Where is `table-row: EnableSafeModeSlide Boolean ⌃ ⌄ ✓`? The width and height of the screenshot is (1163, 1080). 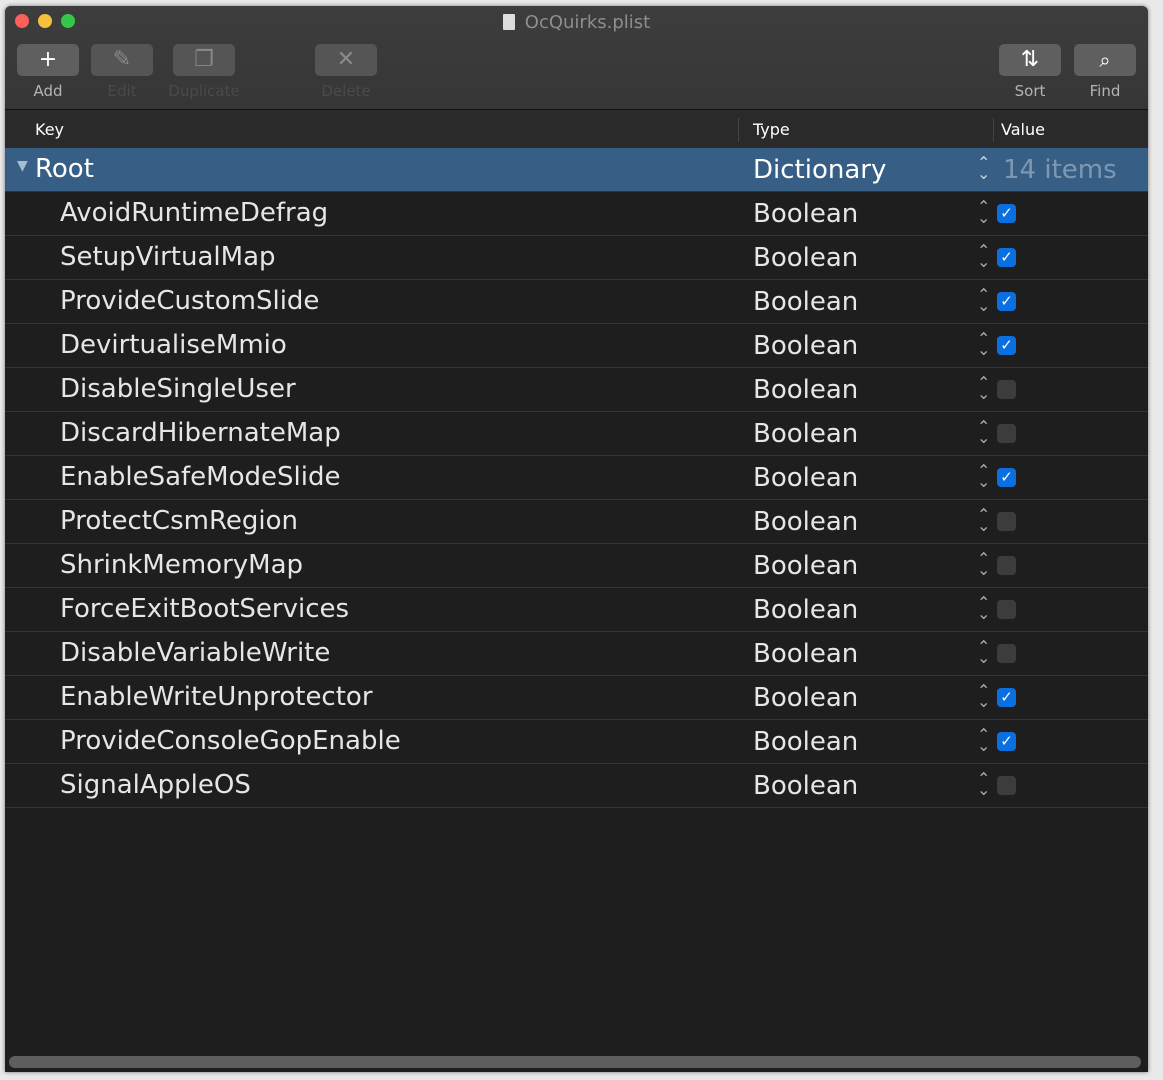 table-row: EnableSafeModeSlide Boolean ⌃ ⌄ ✓ is located at coordinates (576, 478).